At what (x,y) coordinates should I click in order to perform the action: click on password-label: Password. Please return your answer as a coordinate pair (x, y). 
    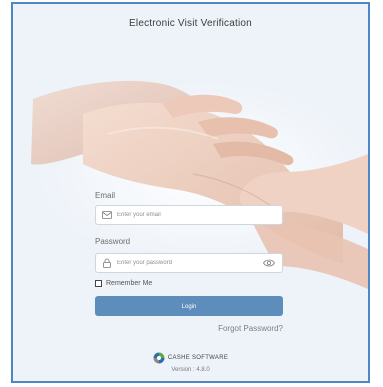
    Looking at the image, I should click on (113, 241).